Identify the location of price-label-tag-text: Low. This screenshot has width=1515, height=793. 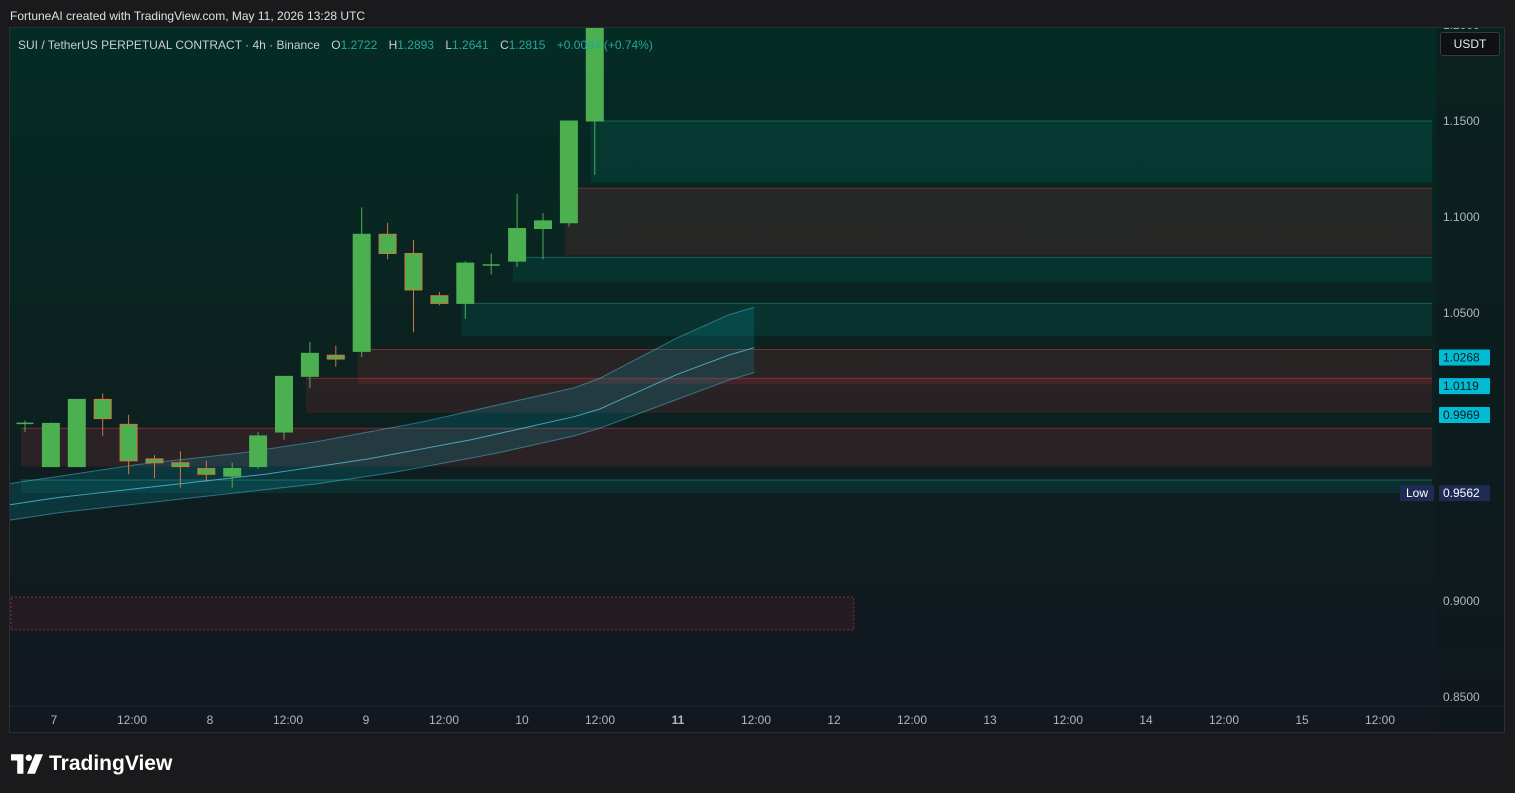
(1417, 493).